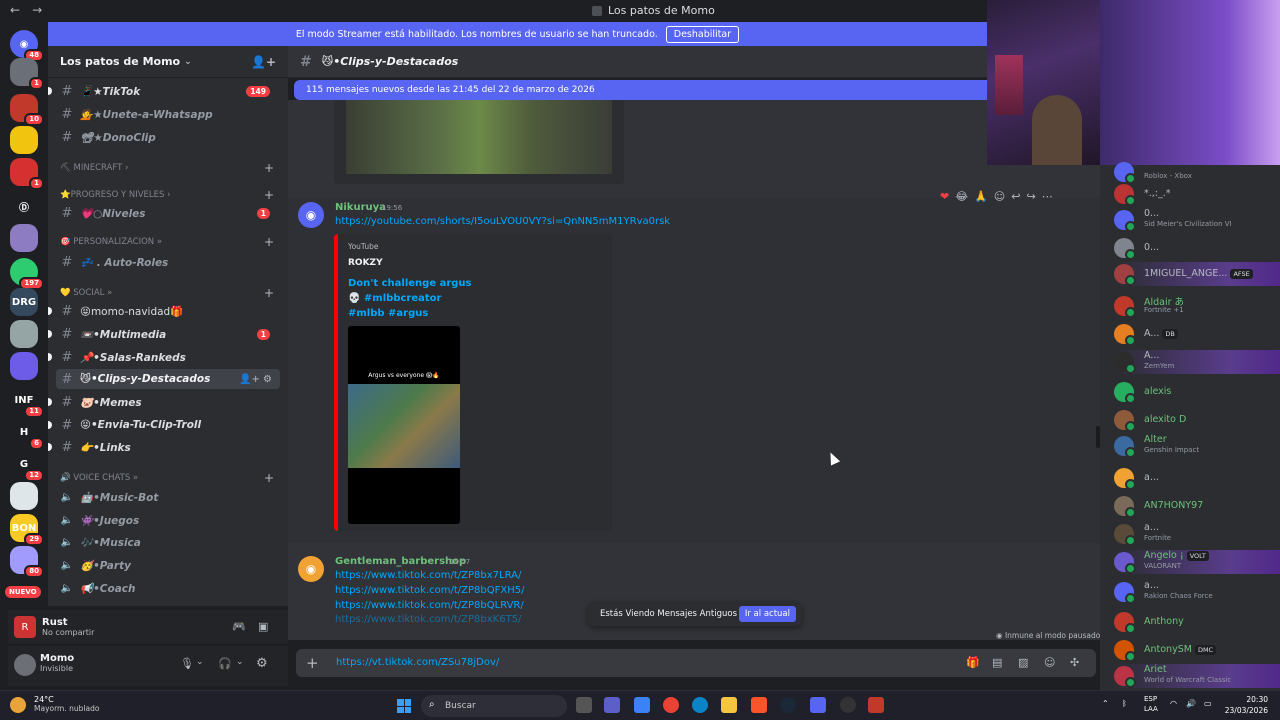 The width and height of the screenshot is (1280, 720). I want to click on member-item: alexito D, so click(1197, 420).